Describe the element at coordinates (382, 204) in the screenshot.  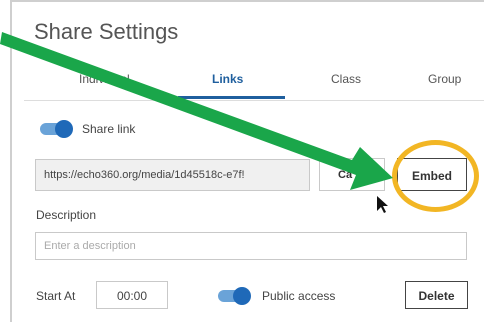
I see `mouse-cursor-icon` at that location.